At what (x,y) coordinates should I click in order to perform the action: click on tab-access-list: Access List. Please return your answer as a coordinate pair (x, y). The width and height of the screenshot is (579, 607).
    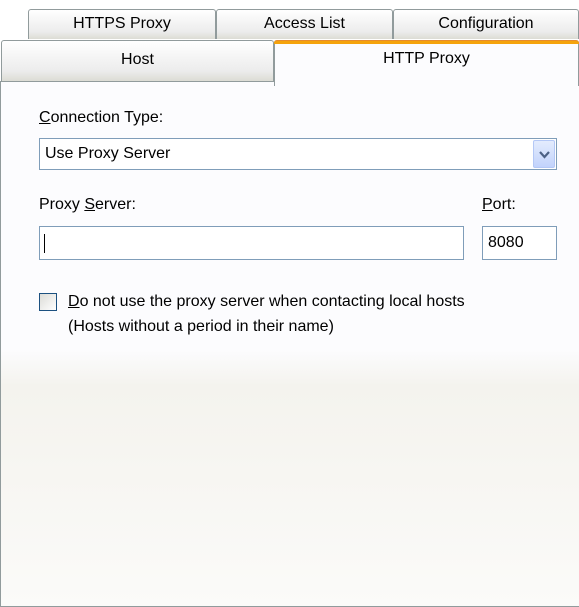
    Looking at the image, I should click on (304, 24).